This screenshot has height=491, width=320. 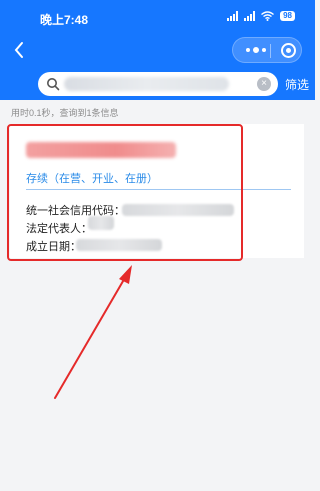 I want to click on search-input, so click(x=159, y=84).